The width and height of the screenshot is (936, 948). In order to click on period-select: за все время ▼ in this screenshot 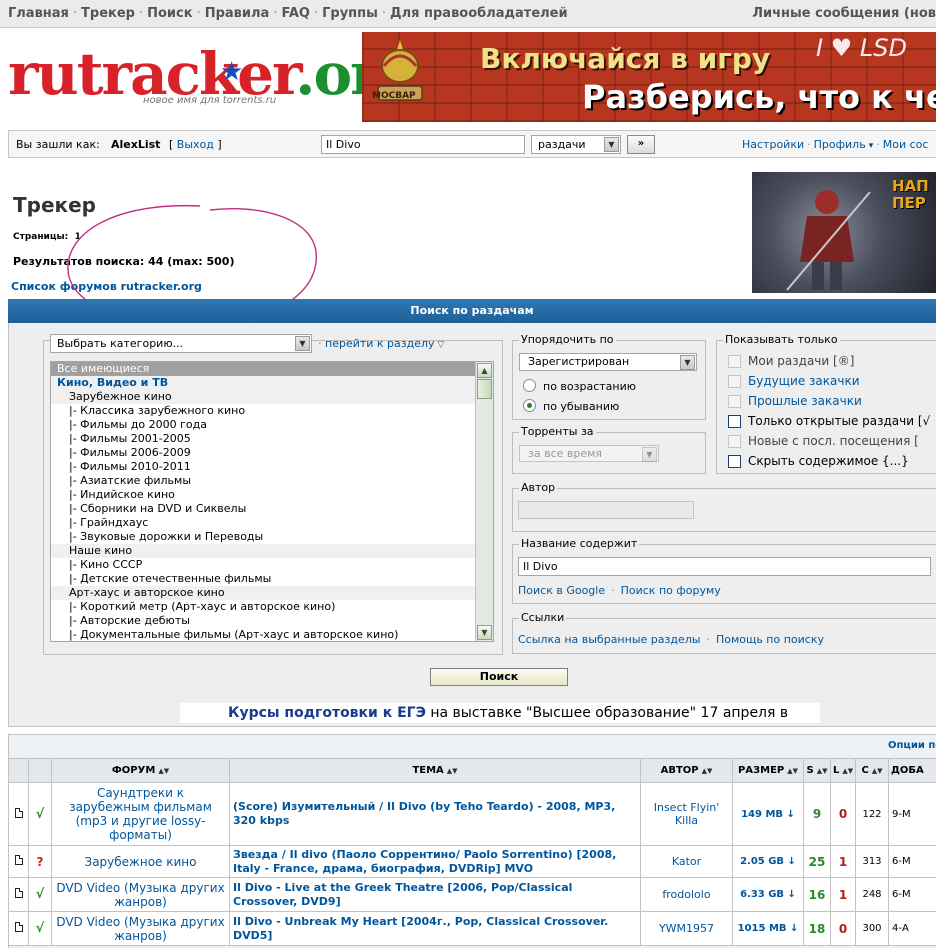, I will do `click(589, 453)`.